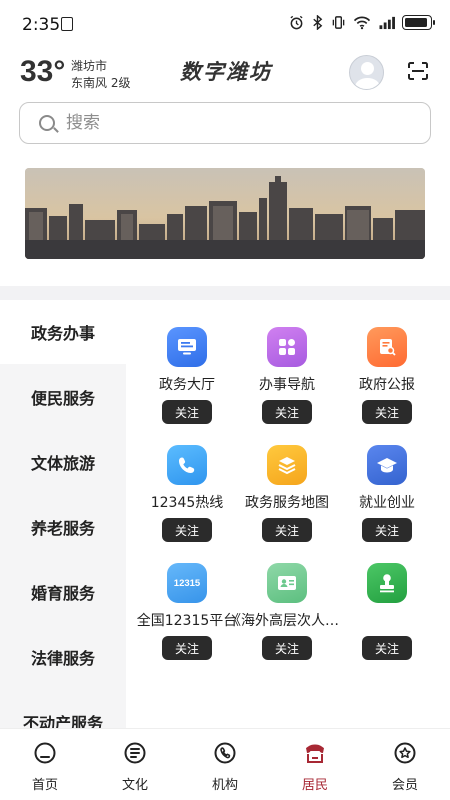 Image resolution: width=450 pixels, height=800 pixels. I want to click on nav-organization: 机构, so click(225, 764).